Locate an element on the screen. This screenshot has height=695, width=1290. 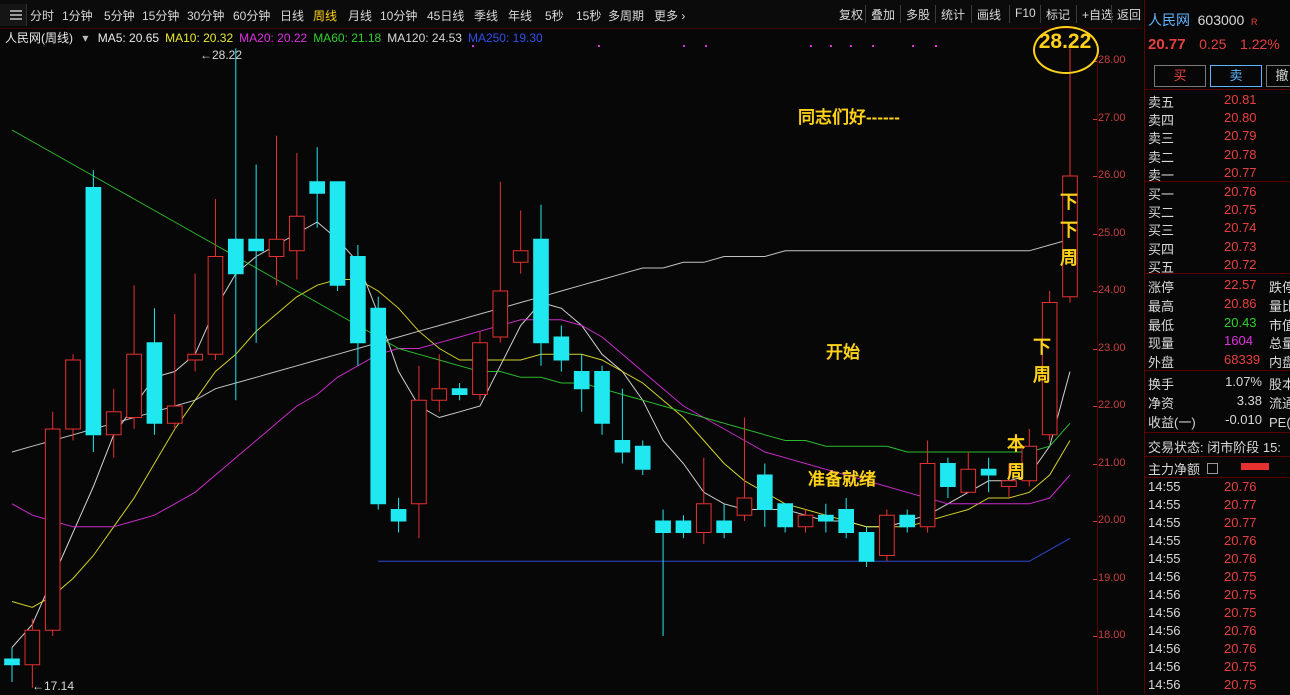
period-tab: 月线 is located at coordinates (360, 15).